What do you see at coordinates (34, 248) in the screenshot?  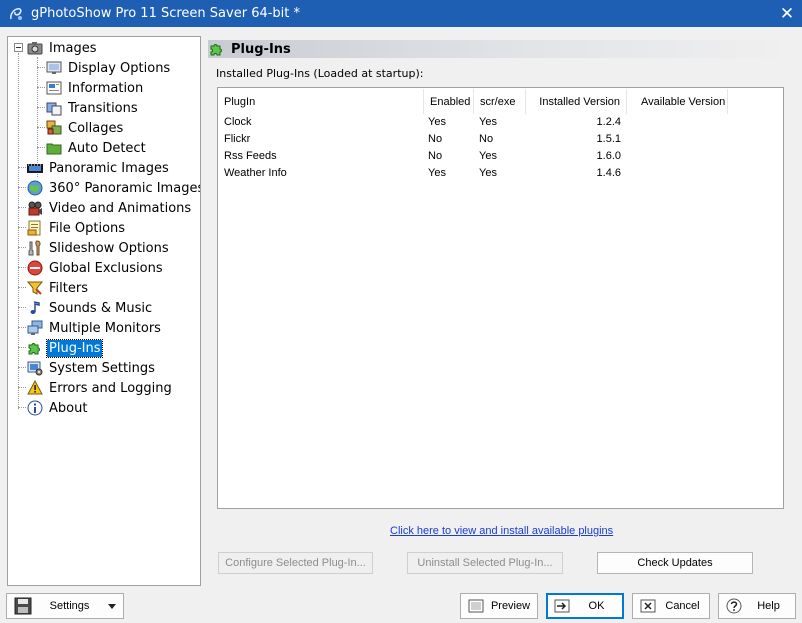 I see `tools-icon` at bounding box center [34, 248].